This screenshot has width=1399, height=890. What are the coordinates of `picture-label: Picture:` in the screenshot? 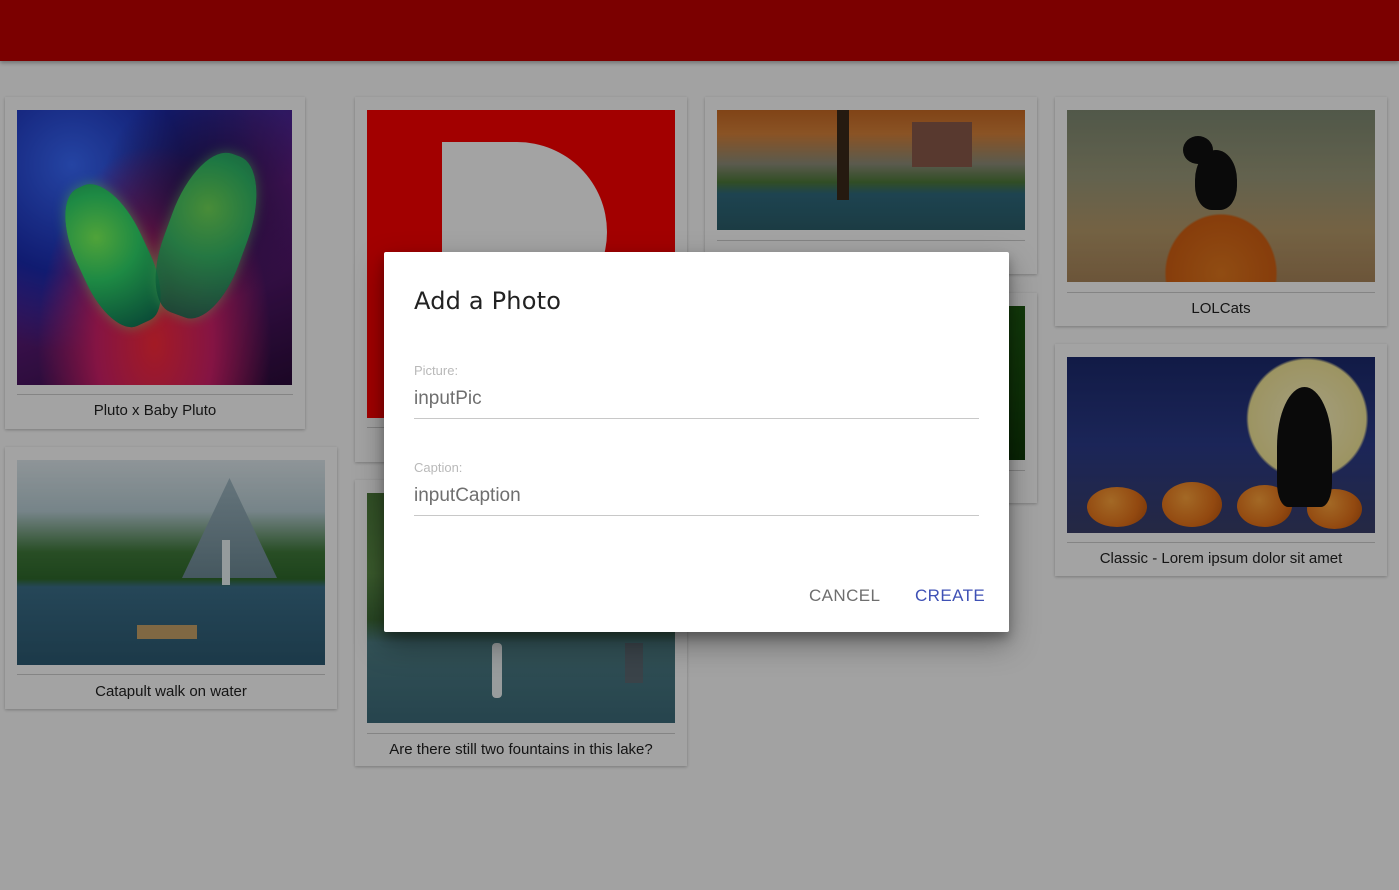 It's located at (436, 370).